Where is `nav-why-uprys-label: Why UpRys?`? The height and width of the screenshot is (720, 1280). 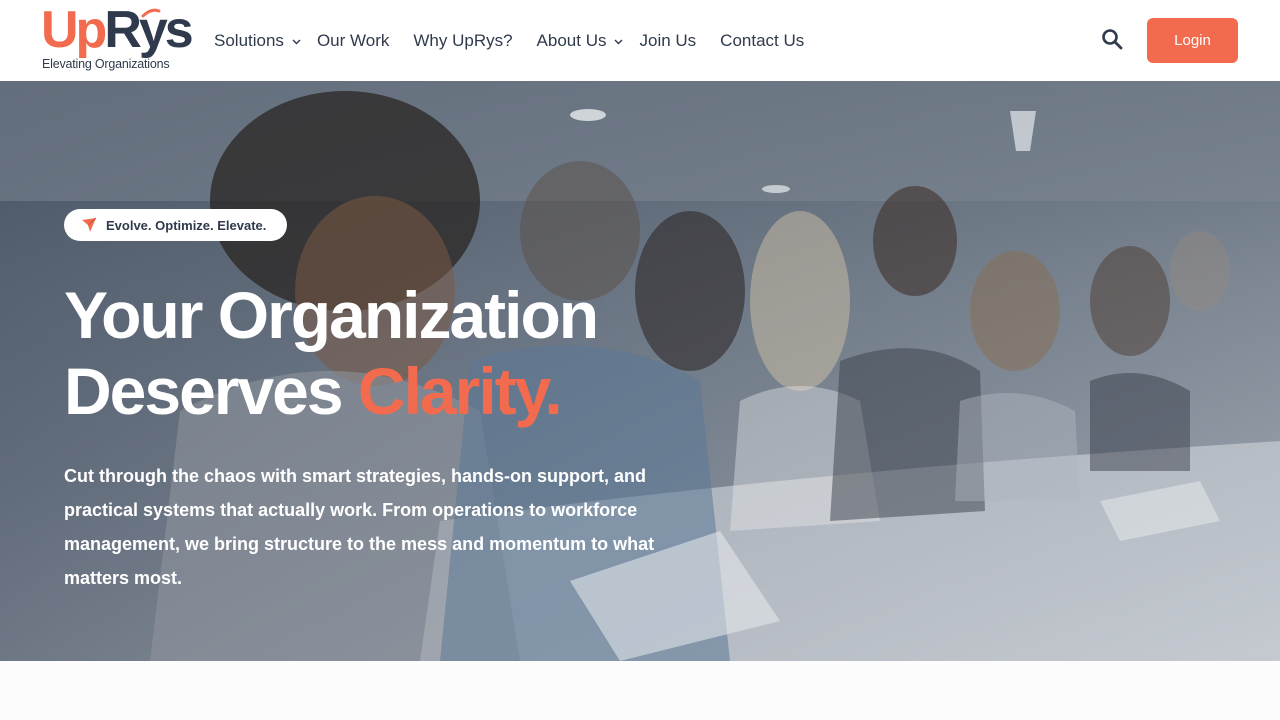
nav-why-uprys-label: Why UpRys? is located at coordinates (463, 40).